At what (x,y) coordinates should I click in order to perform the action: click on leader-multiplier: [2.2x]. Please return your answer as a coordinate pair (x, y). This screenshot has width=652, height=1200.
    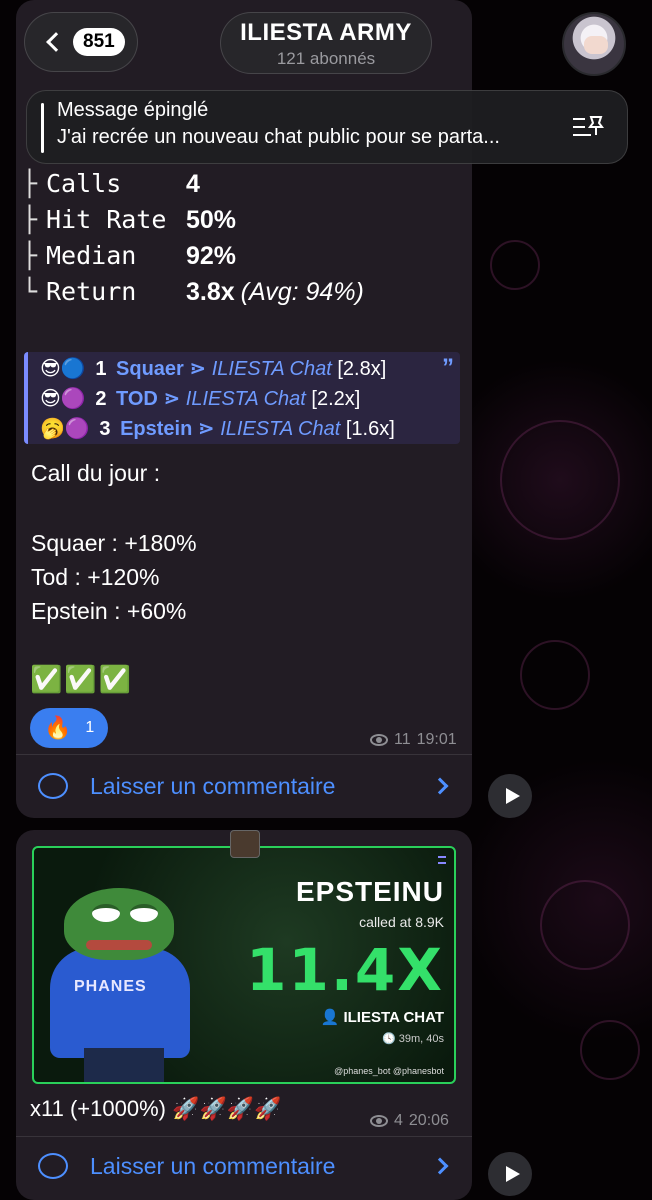
    Looking at the image, I should click on (336, 399).